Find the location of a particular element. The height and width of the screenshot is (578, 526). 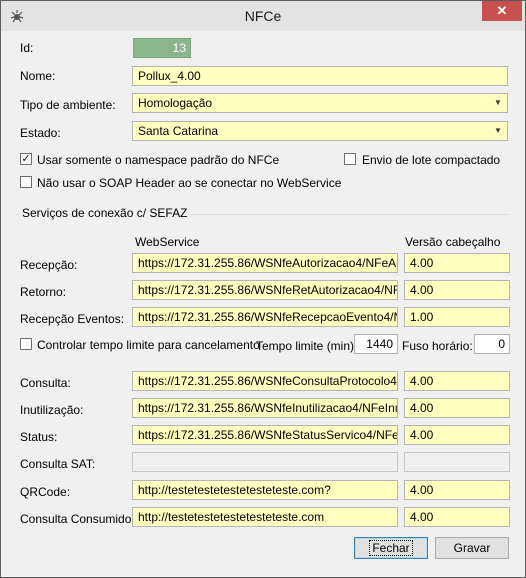

soap-checkbox is located at coordinates (26, 182).